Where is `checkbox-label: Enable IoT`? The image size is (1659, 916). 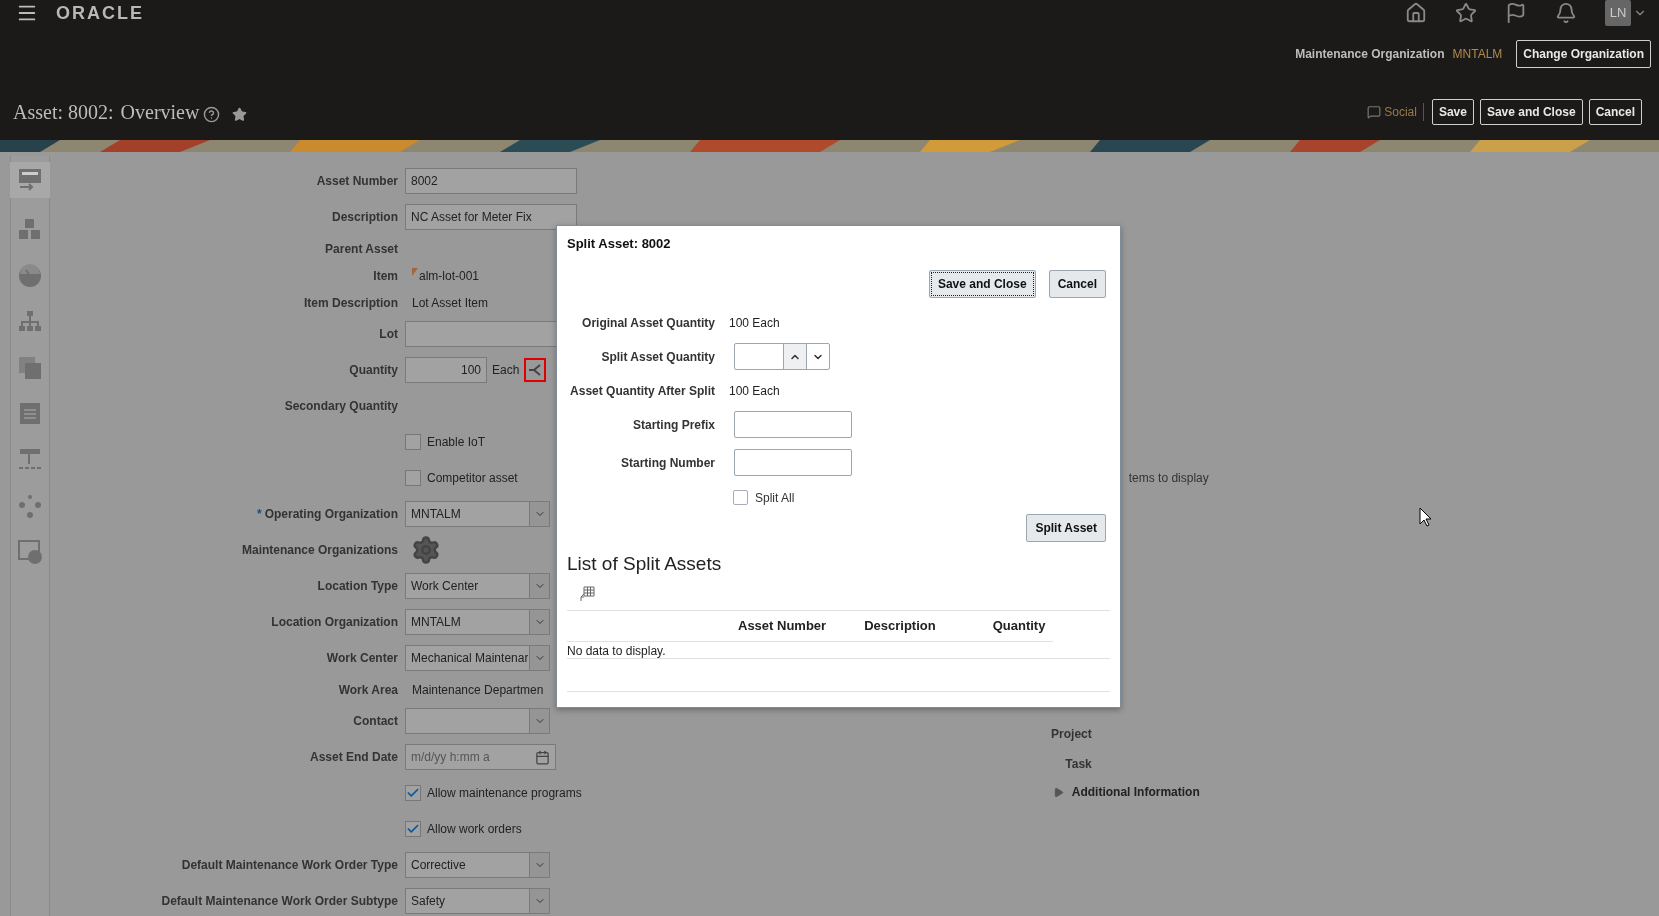 checkbox-label: Enable IoT is located at coordinates (456, 442).